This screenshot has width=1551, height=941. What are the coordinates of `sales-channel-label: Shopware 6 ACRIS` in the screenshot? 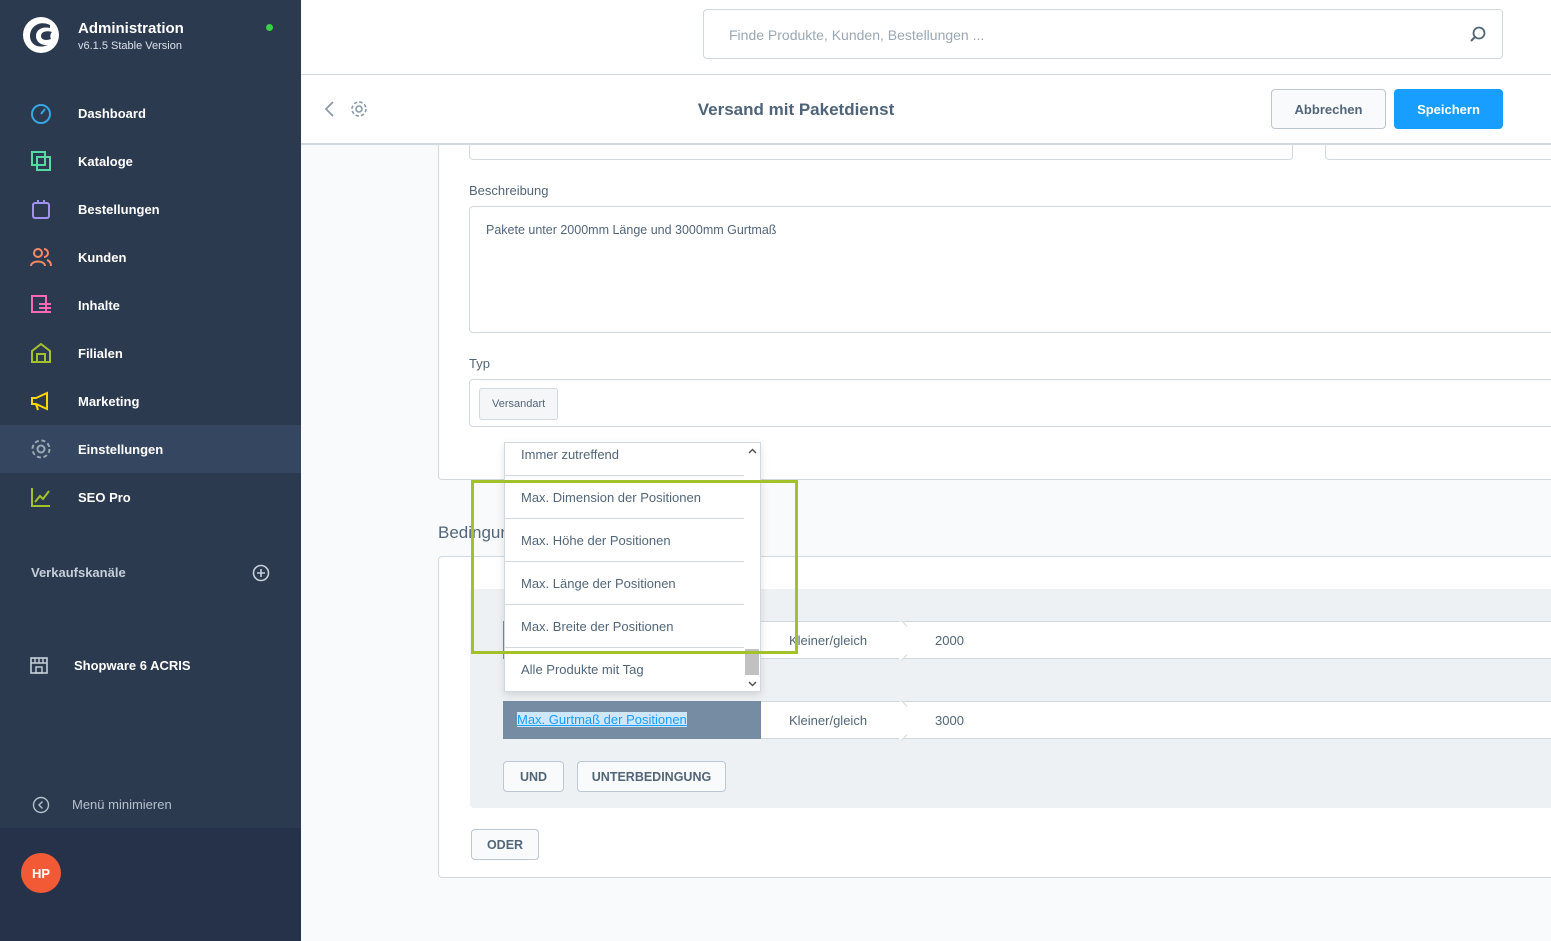 It's located at (132, 665).